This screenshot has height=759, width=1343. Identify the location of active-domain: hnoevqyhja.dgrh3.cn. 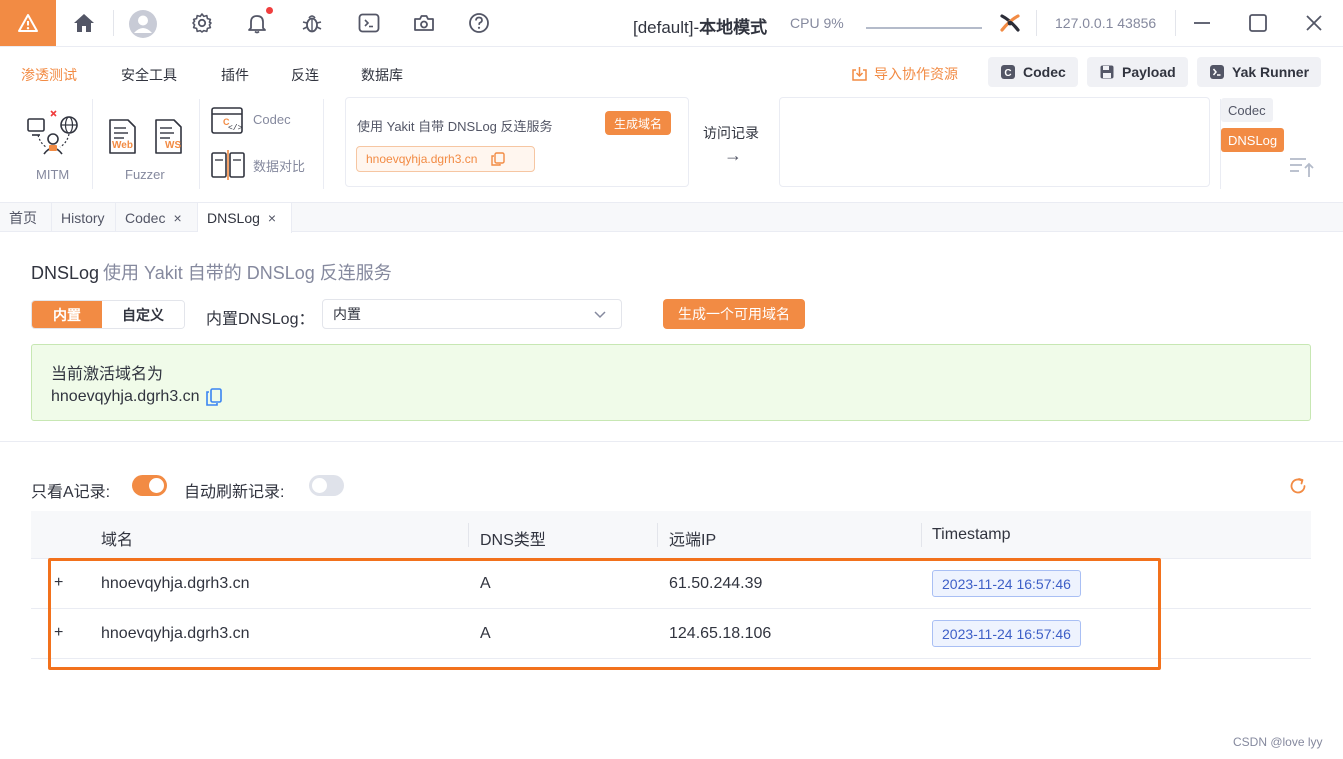
(136, 397).